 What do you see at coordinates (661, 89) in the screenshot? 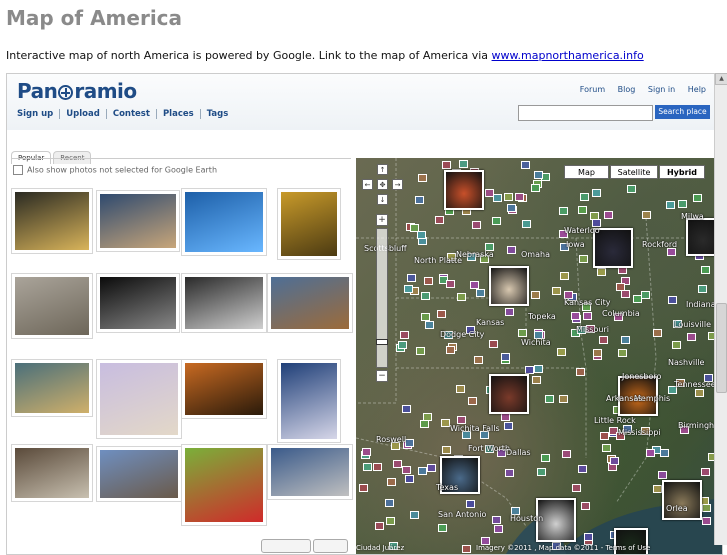
I see `sign-in-link: Sign in` at bounding box center [661, 89].